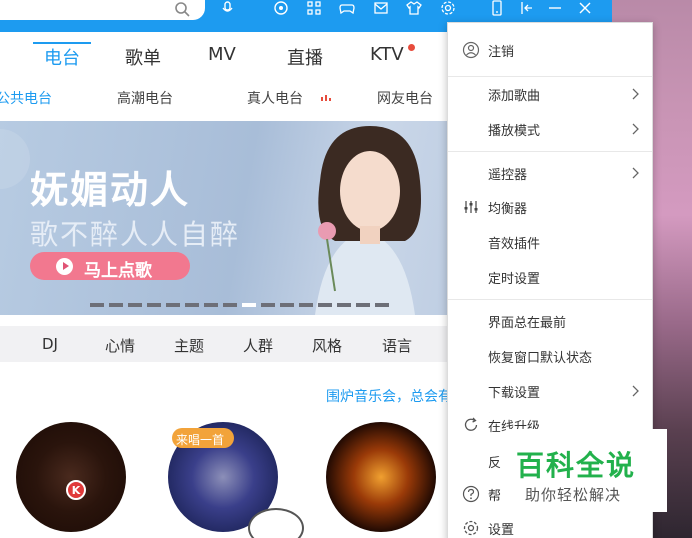  I want to click on menu-item-play-mode: 播放模式, so click(550, 129).